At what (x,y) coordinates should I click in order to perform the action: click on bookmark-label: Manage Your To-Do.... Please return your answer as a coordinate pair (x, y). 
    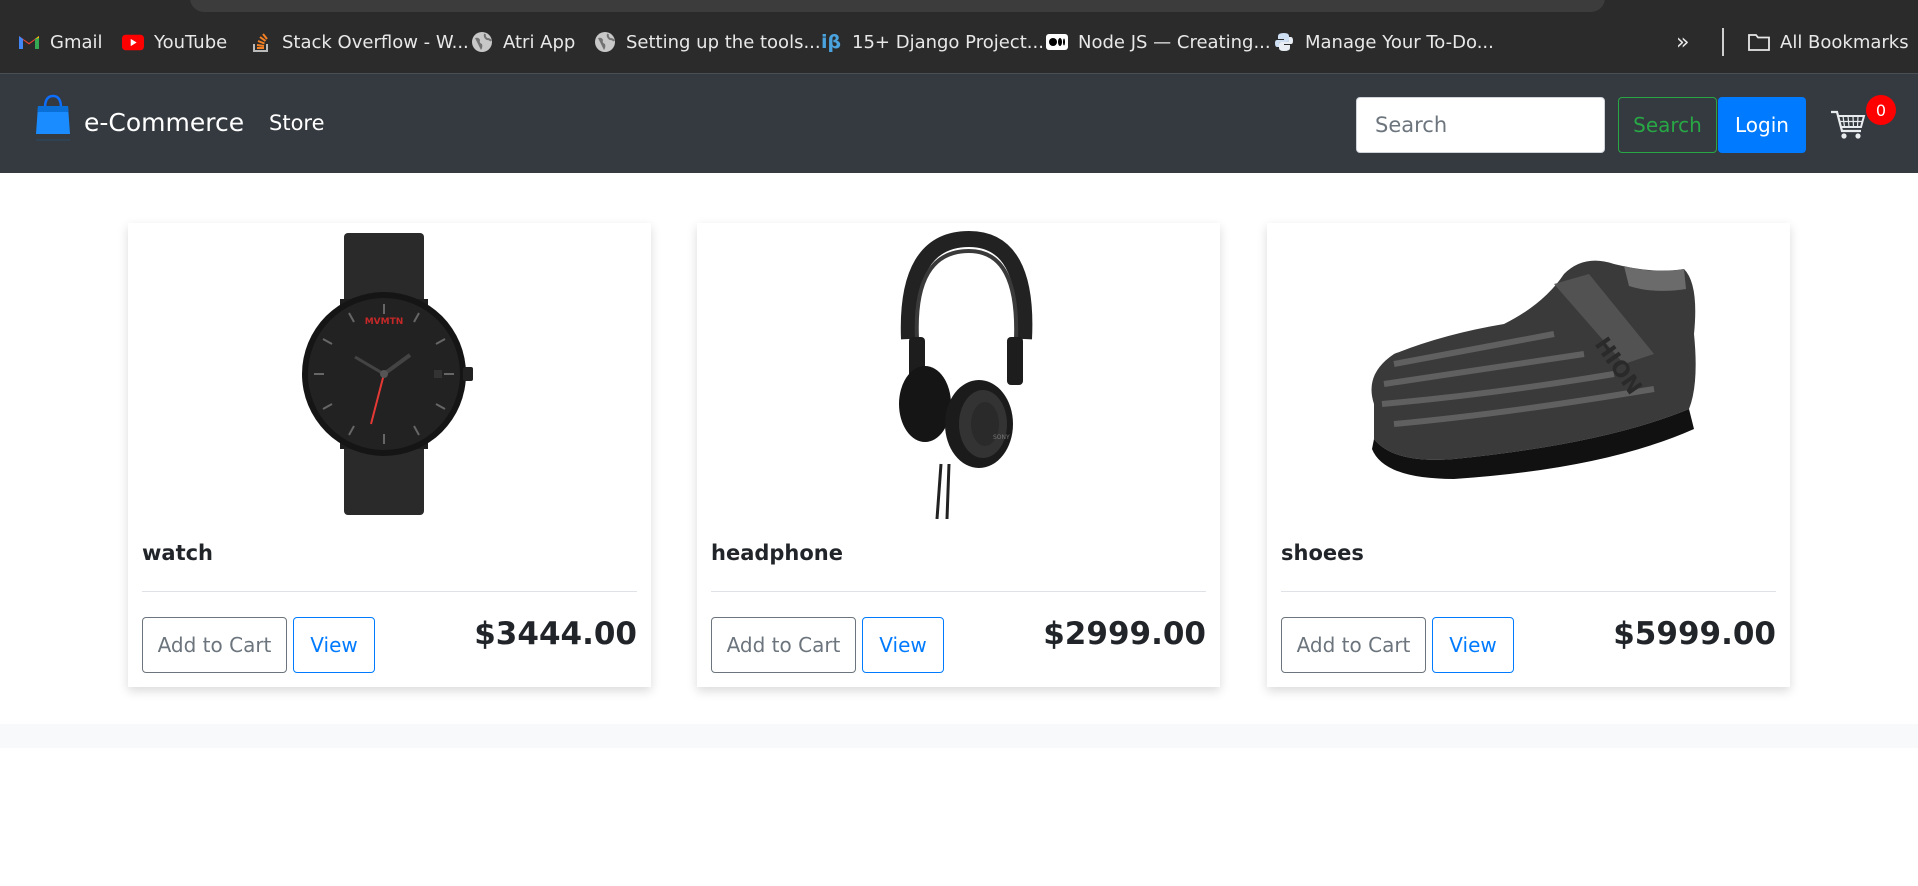
    Looking at the image, I should click on (1399, 42).